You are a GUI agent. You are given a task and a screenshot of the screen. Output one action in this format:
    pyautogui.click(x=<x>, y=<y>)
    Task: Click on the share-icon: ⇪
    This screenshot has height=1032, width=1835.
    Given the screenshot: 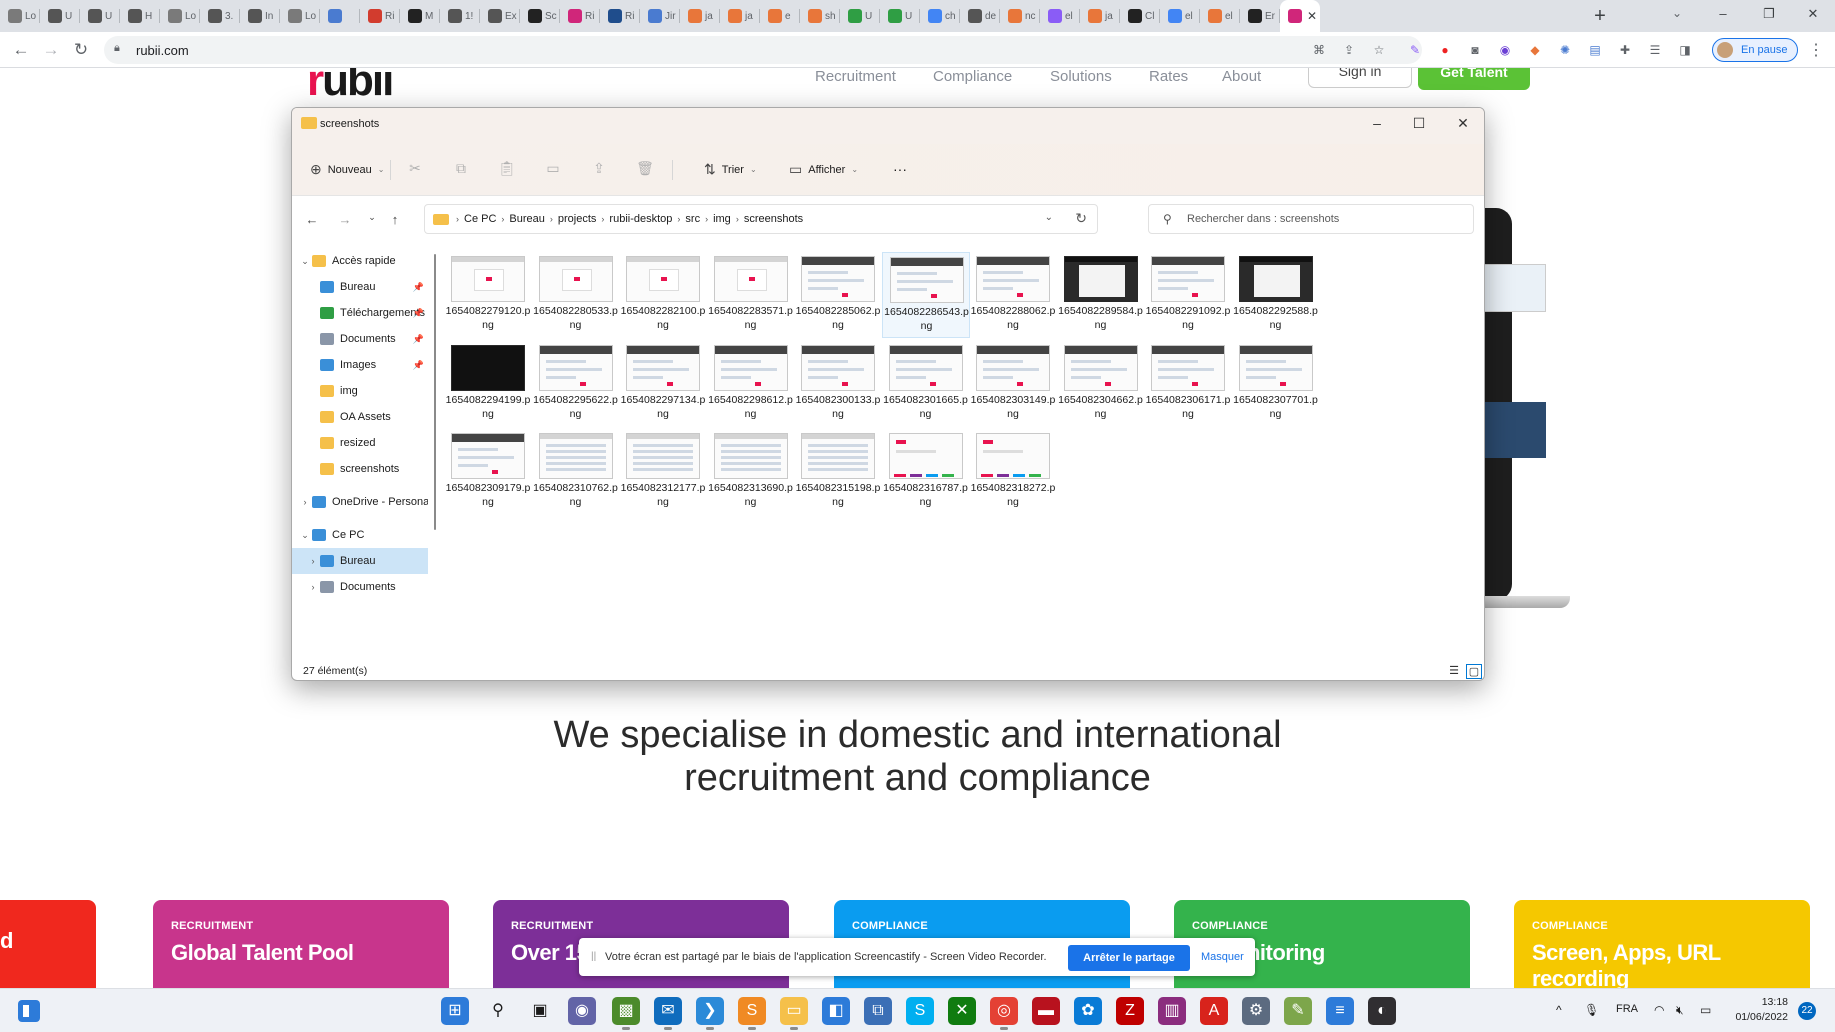 What is the action you would take?
    pyautogui.click(x=1349, y=50)
    